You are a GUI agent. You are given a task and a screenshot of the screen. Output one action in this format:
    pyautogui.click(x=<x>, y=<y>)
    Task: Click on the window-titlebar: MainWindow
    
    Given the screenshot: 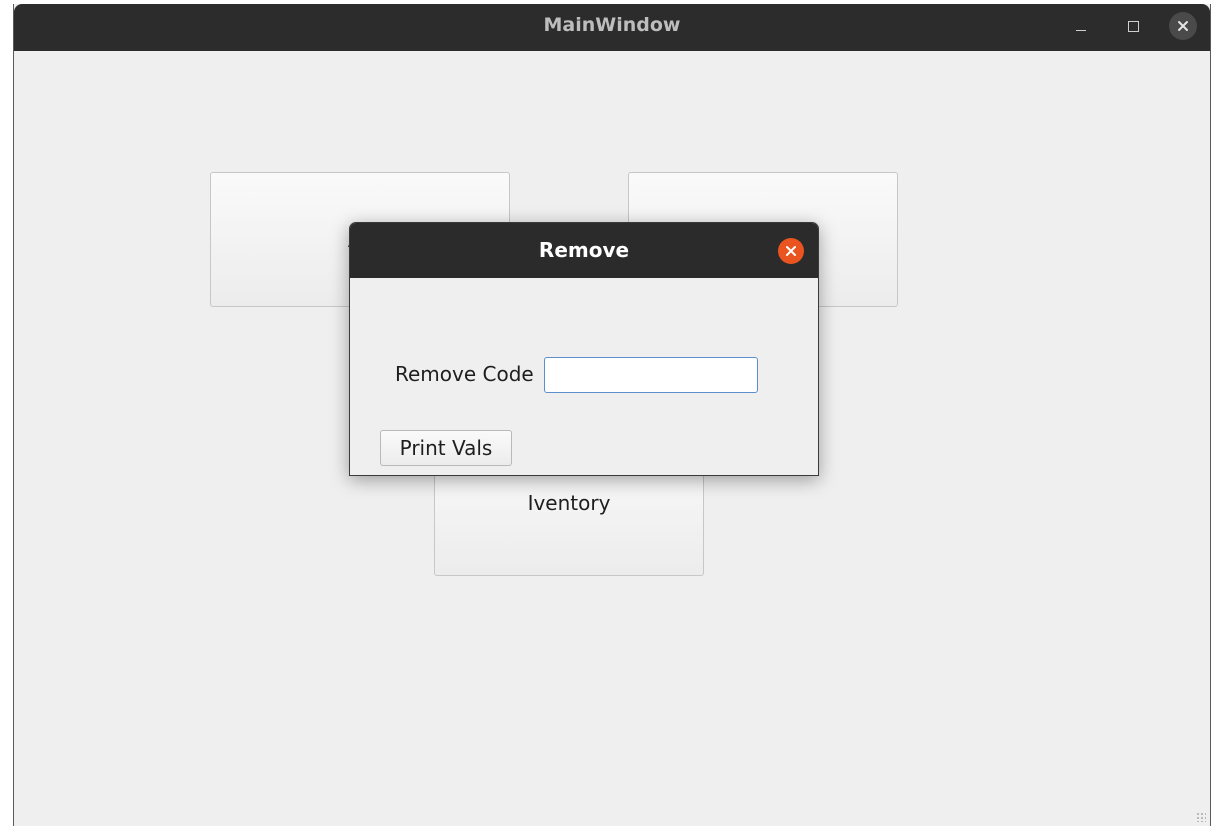 What is the action you would take?
    pyautogui.click(x=612, y=27)
    